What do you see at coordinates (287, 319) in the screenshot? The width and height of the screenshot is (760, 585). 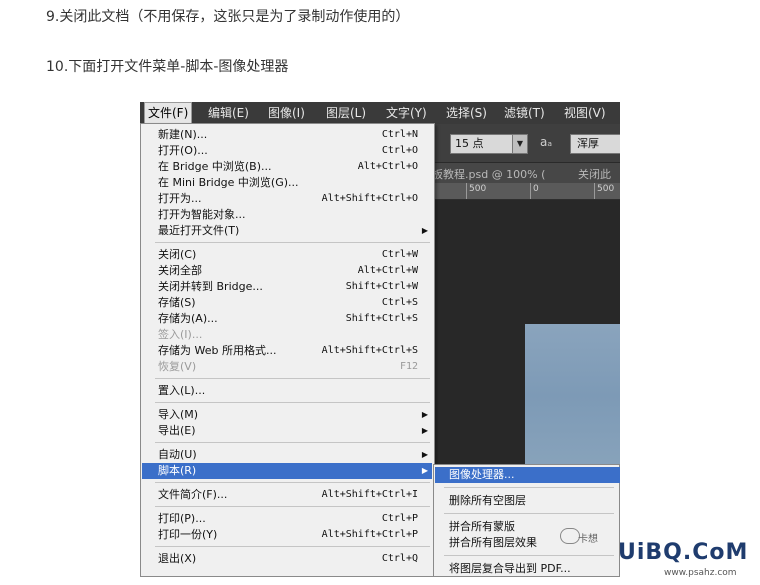 I see `file-menu-item: 存储为(A)... Shift+Ctrl+S` at bounding box center [287, 319].